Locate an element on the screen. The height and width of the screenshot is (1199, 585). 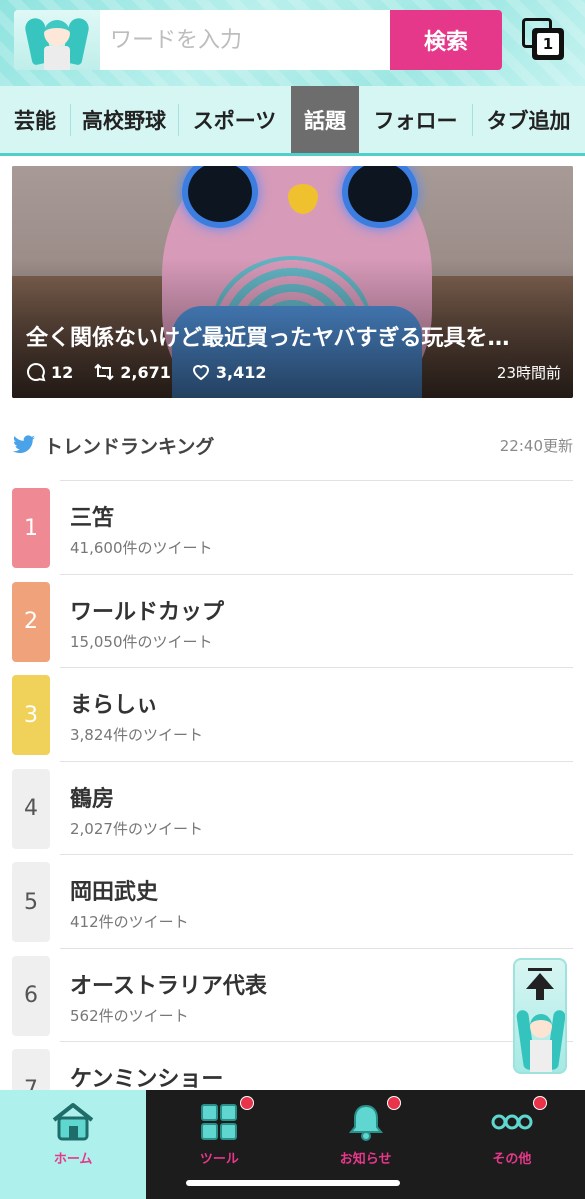
search-box is located at coordinates (202, 40).